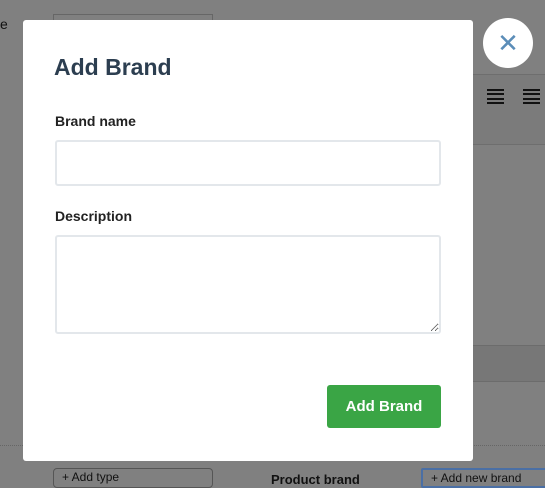 Image resolution: width=545 pixels, height=488 pixels. Describe the element at coordinates (133, 478) in the screenshot. I see `type-select: + Add type` at that location.